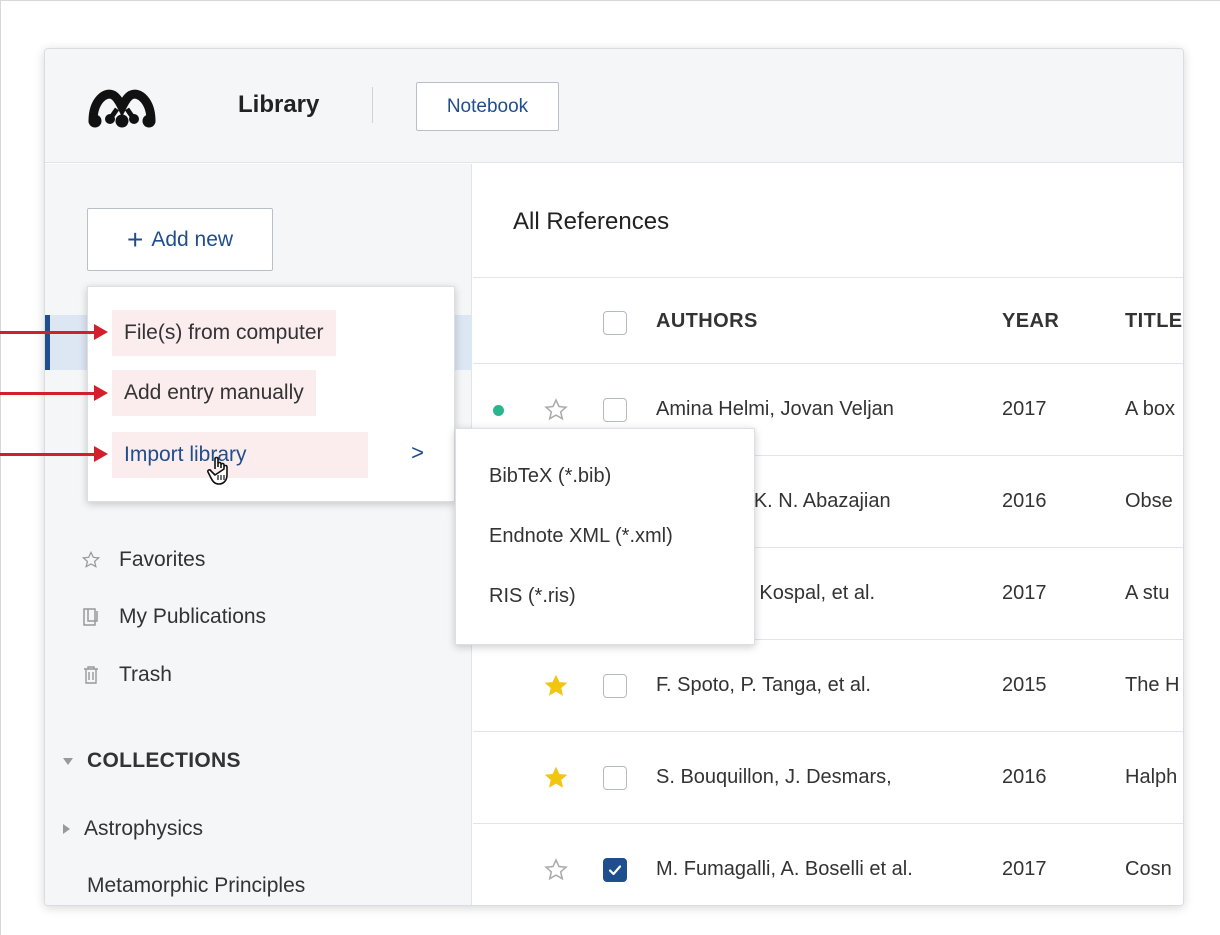  Describe the element at coordinates (135, 239) in the screenshot. I see `plus-icon: +` at that location.